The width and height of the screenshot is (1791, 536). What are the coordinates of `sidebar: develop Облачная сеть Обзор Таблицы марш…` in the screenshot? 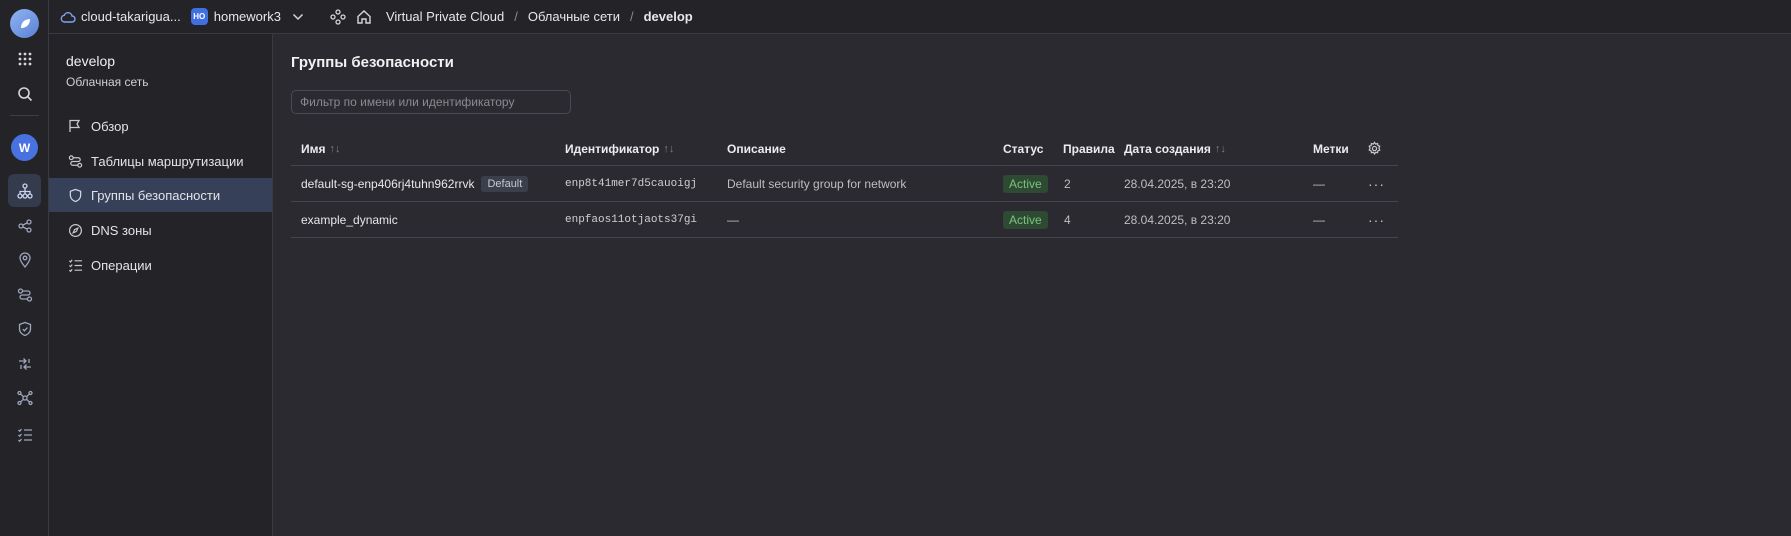 It's located at (161, 285).